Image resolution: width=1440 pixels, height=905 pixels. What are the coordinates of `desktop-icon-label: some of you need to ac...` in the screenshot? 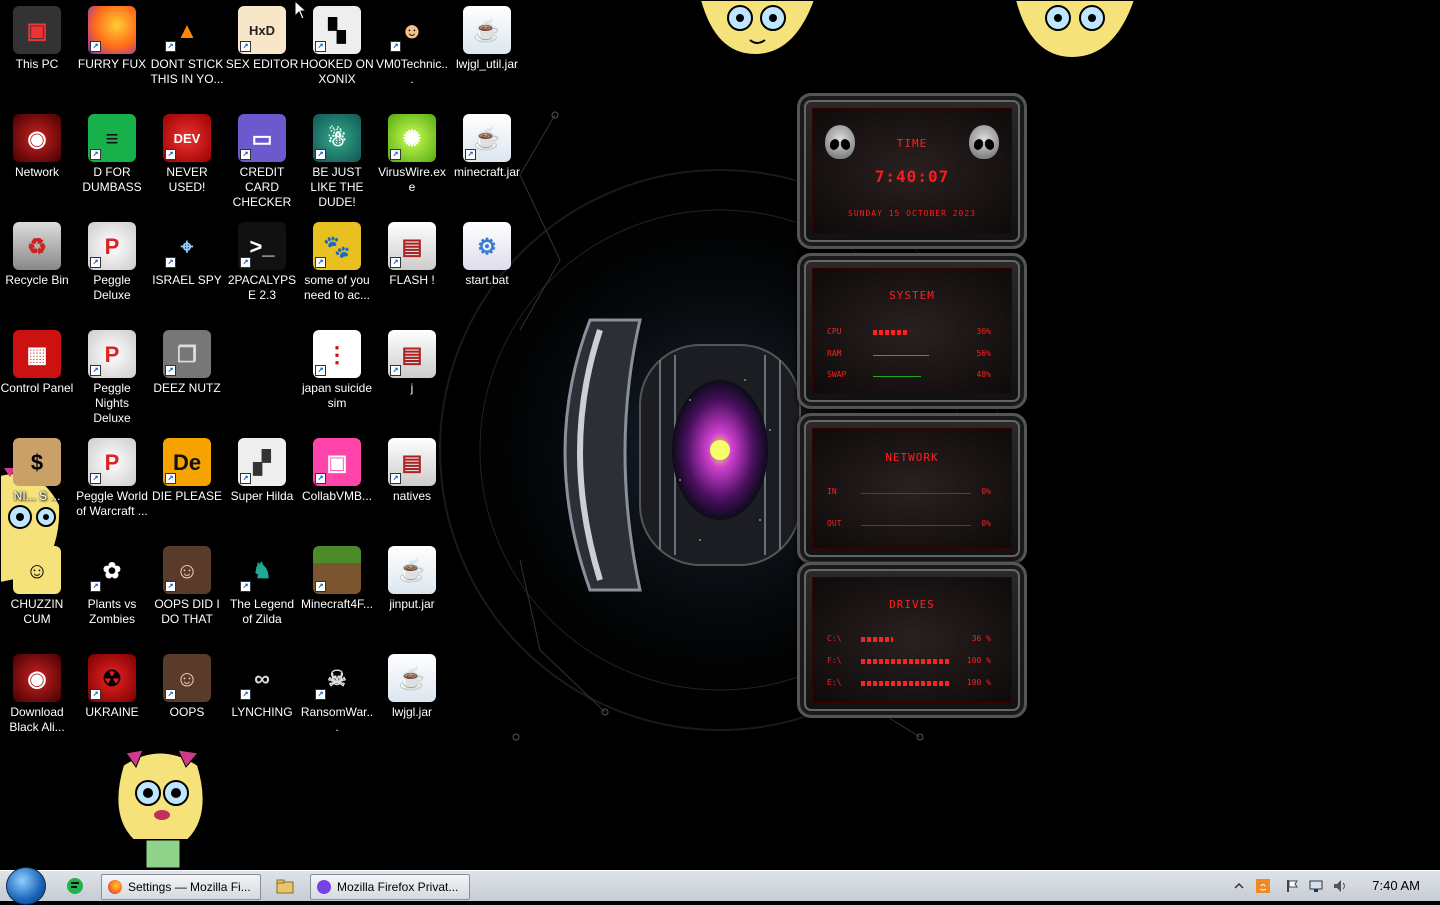 It's located at (337, 287).